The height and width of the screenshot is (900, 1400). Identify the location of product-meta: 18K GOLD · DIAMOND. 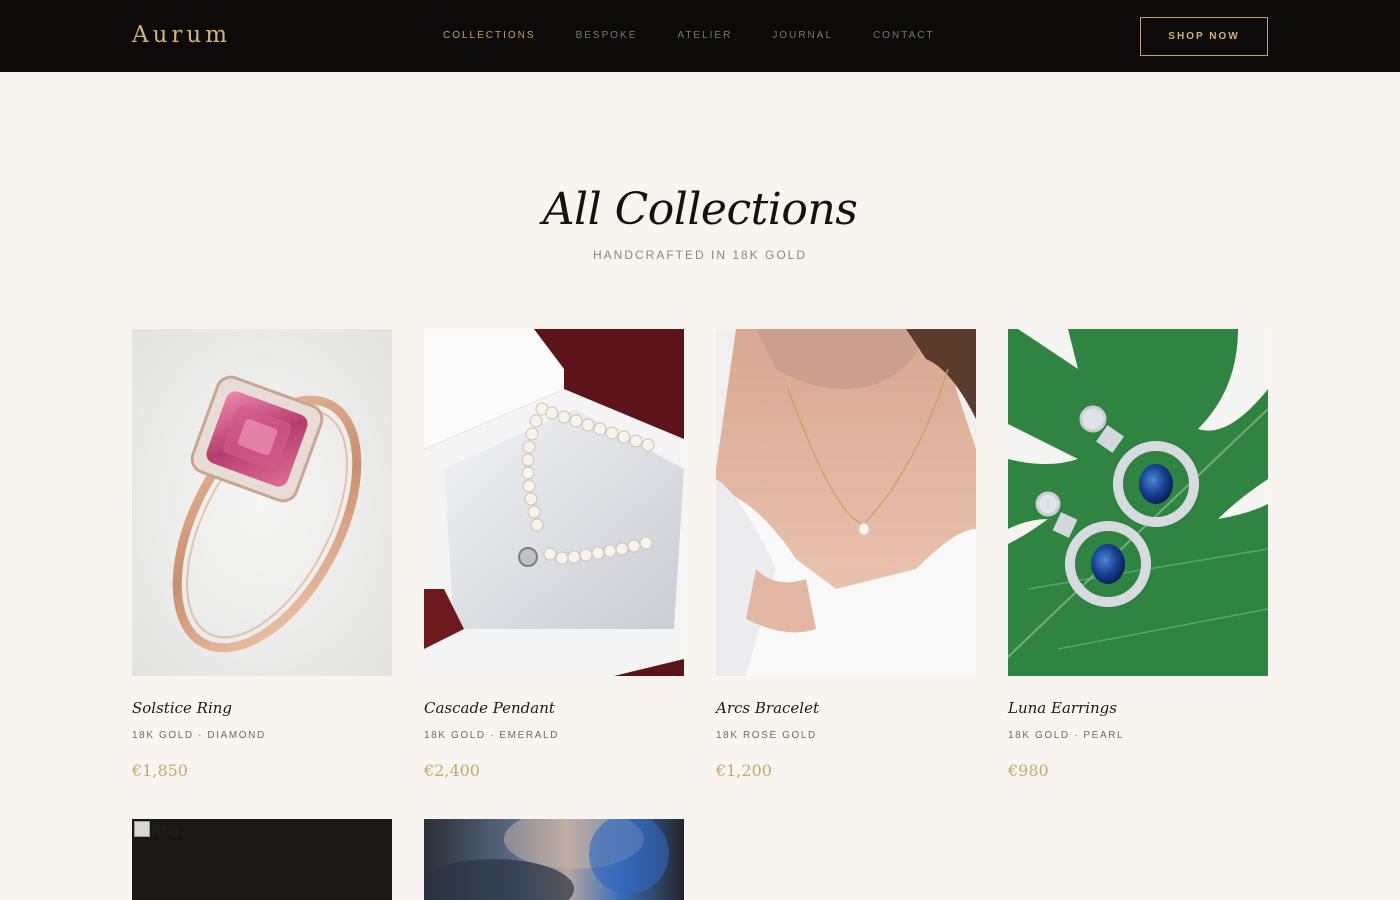
(199, 735).